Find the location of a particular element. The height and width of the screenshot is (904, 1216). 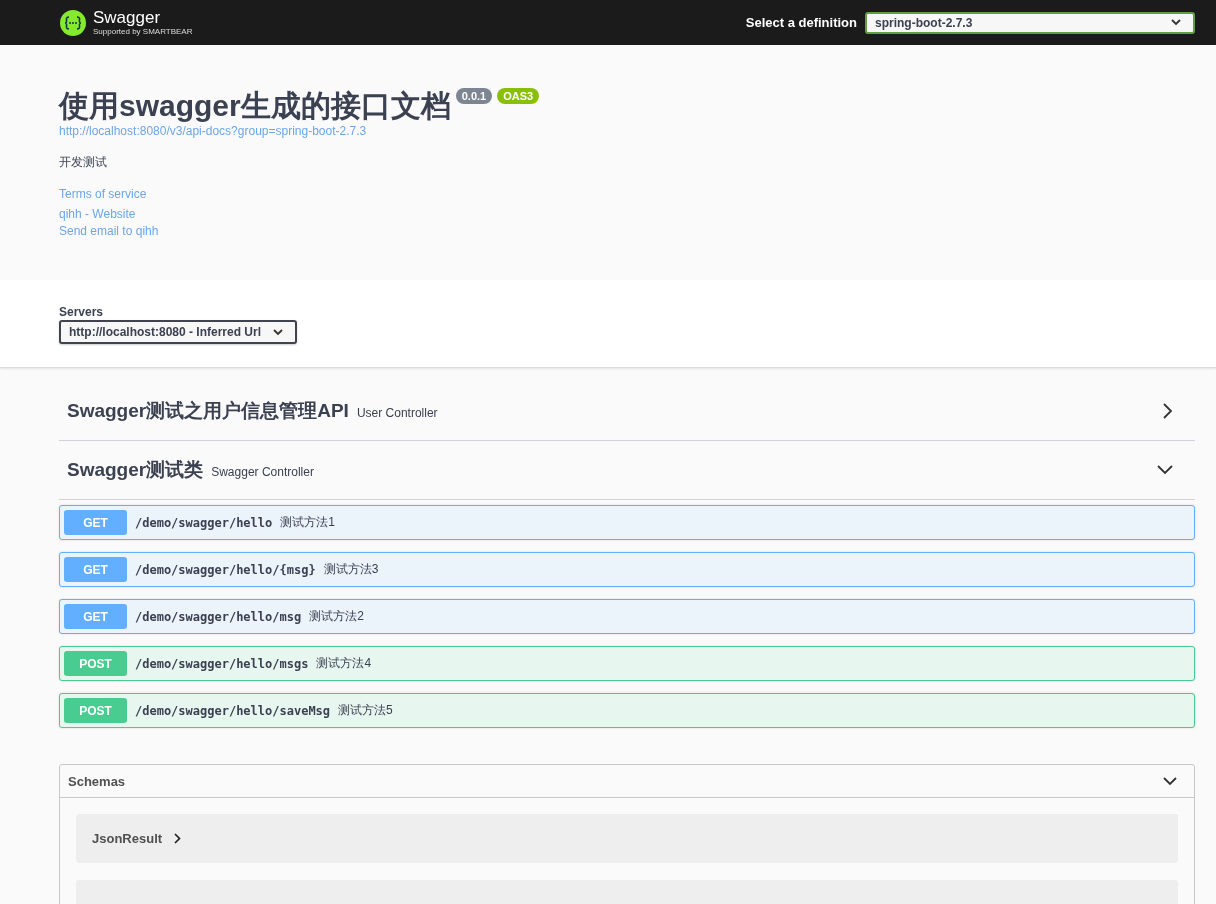

brand-name: Swagger is located at coordinates (127, 17).